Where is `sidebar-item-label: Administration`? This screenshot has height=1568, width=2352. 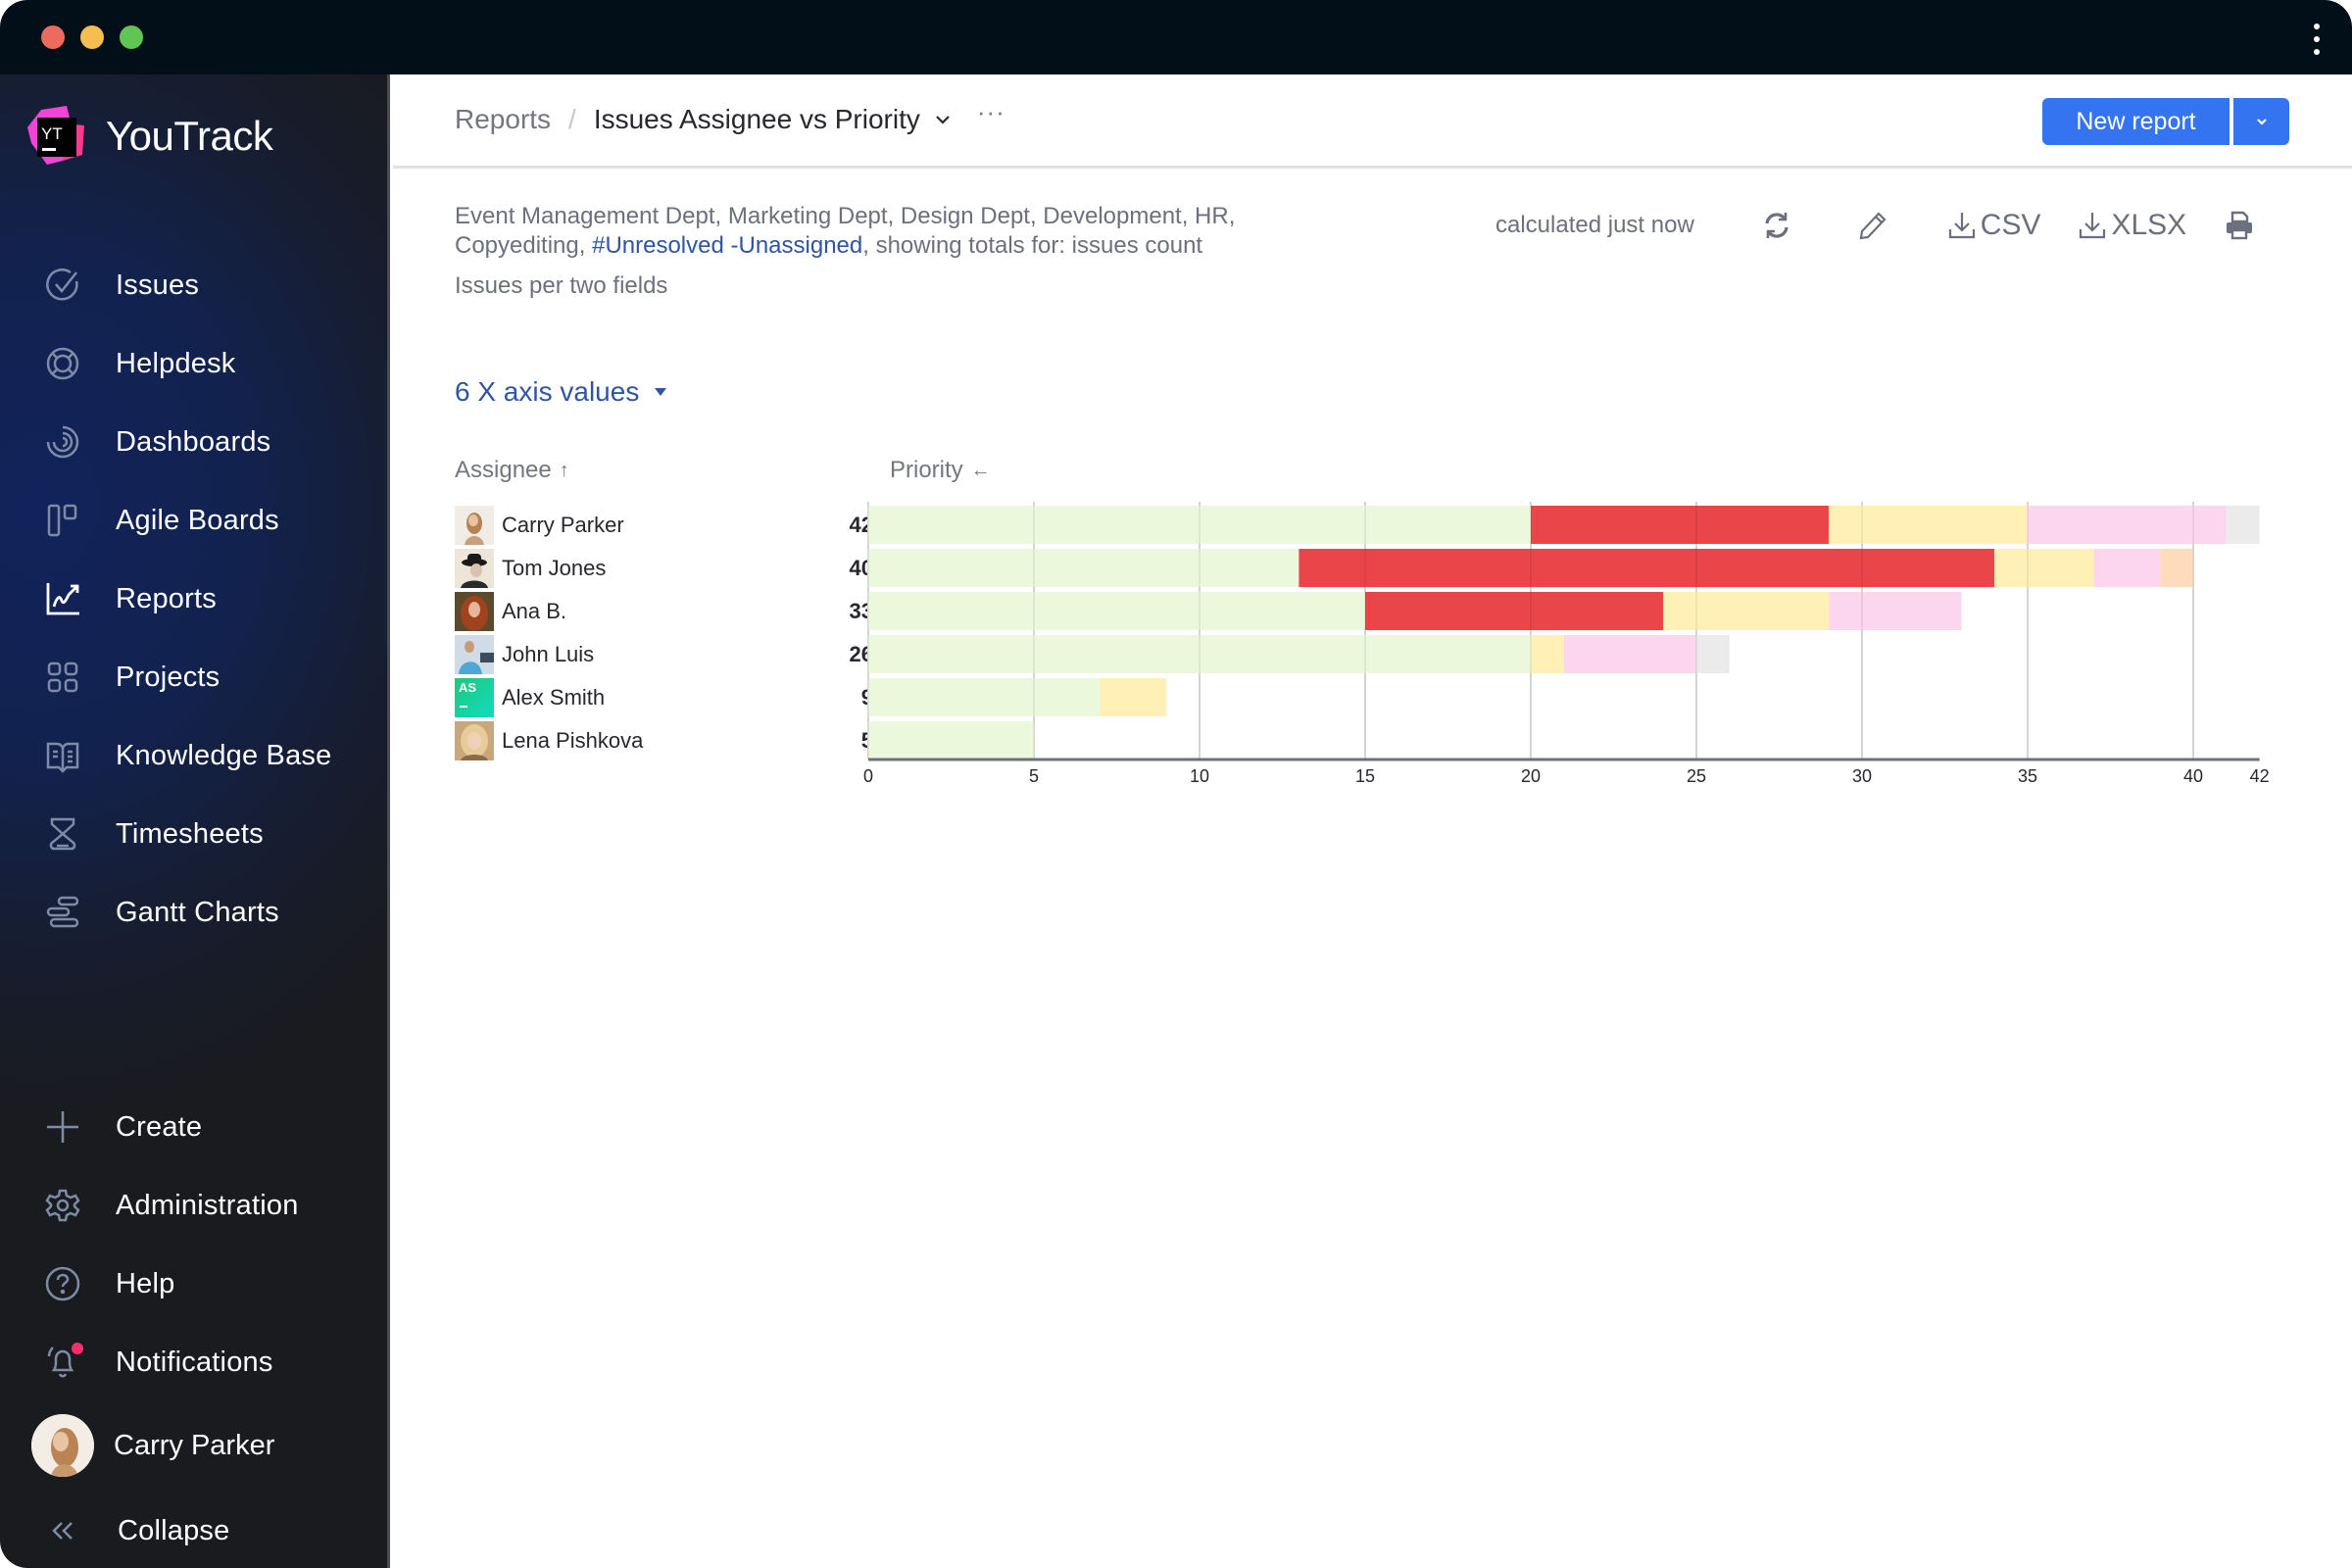
sidebar-item-label: Administration is located at coordinates (207, 1205).